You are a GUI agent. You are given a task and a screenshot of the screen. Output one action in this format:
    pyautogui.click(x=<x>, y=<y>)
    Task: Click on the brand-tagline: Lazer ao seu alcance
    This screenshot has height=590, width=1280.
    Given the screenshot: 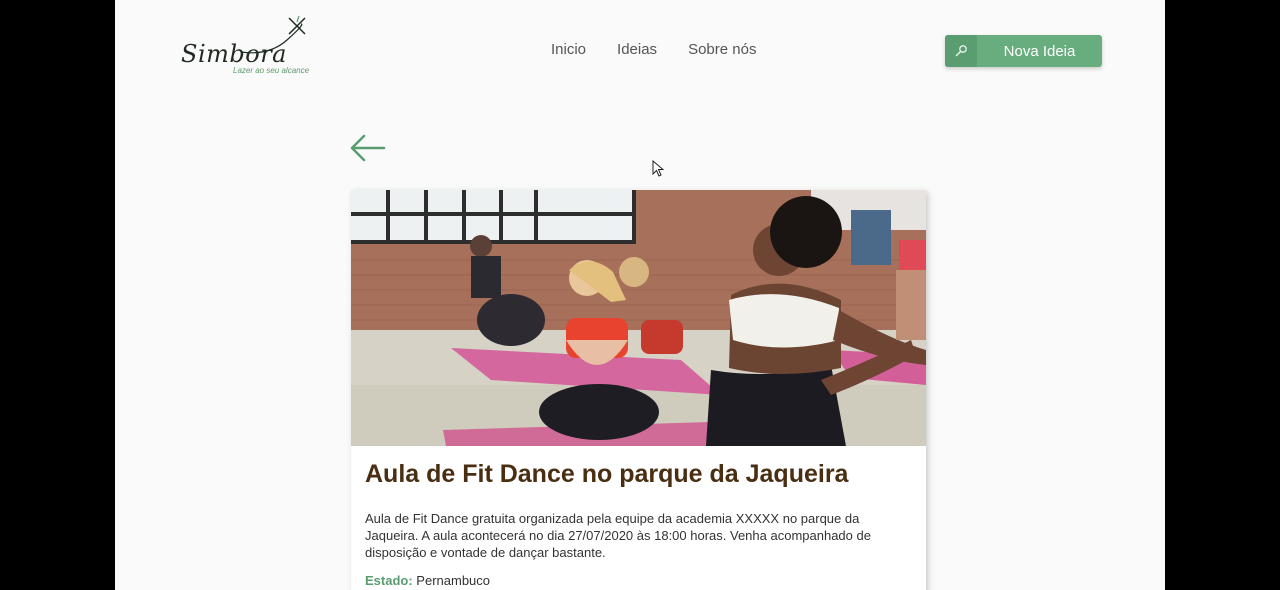 What is the action you would take?
    pyautogui.click(x=271, y=70)
    